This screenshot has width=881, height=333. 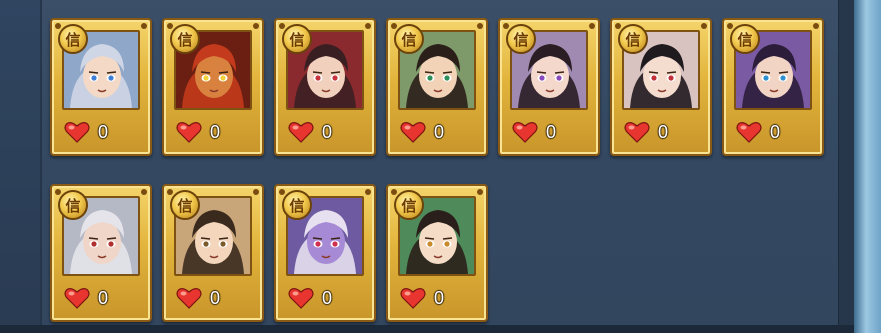 What do you see at coordinates (427, 329) in the screenshot?
I see `panel-bottom-edge` at bounding box center [427, 329].